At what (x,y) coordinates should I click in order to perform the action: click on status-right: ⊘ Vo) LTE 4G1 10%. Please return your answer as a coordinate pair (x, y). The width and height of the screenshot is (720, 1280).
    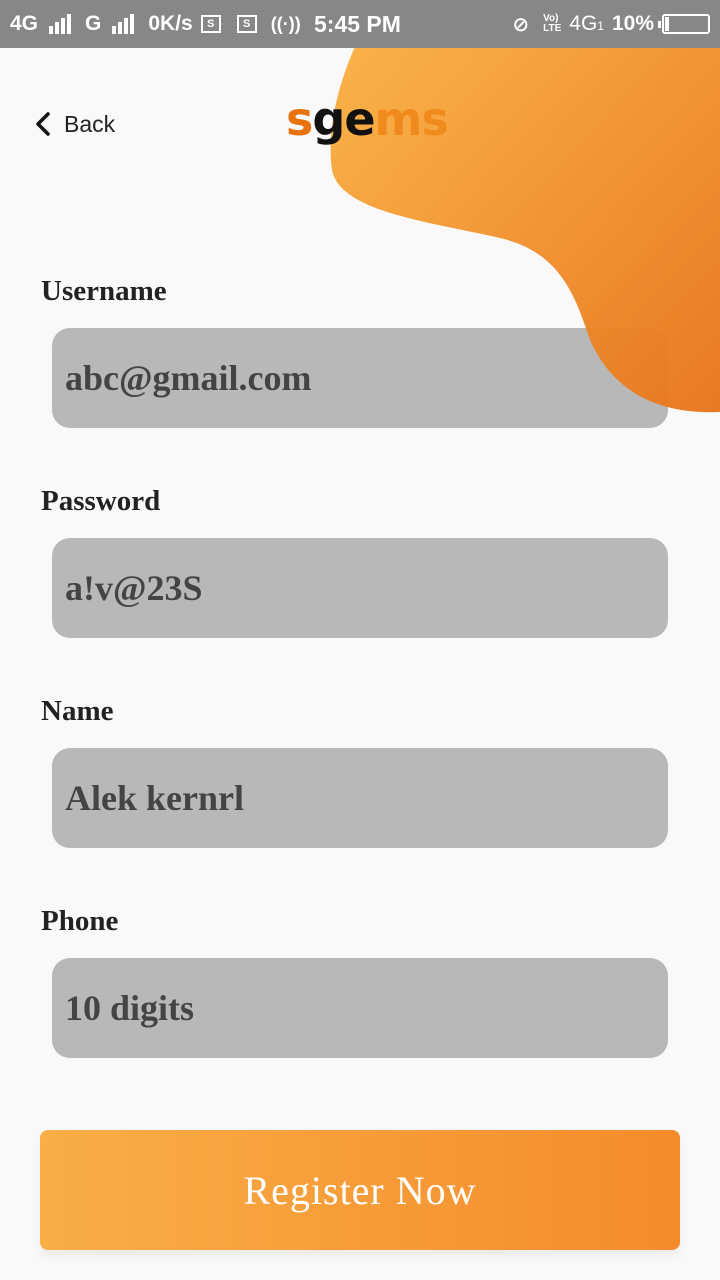
    Looking at the image, I should click on (611, 24).